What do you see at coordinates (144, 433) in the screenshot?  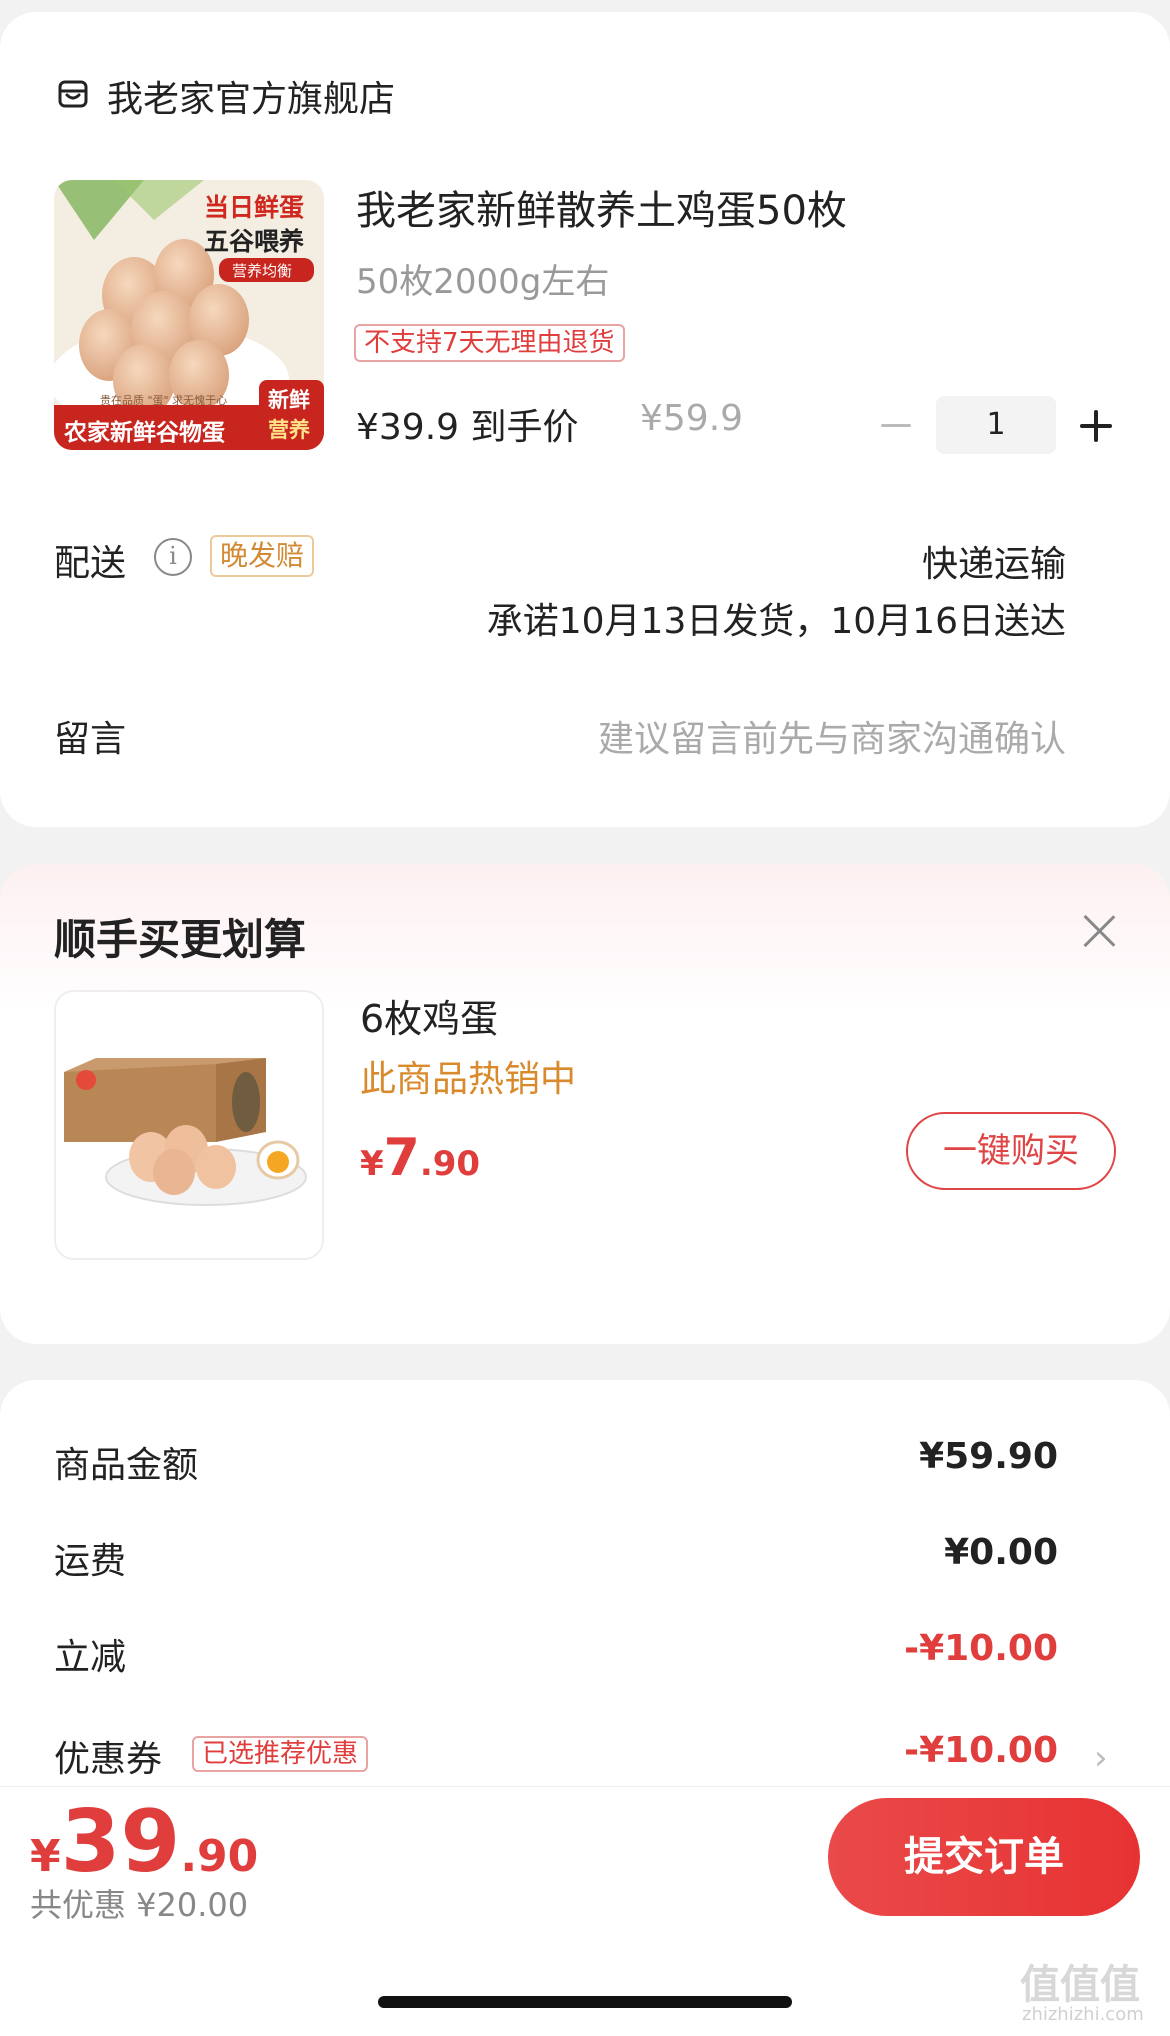 I see `image-bottom-text: 农家新鲜谷物蛋` at bounding box center [144, 433].